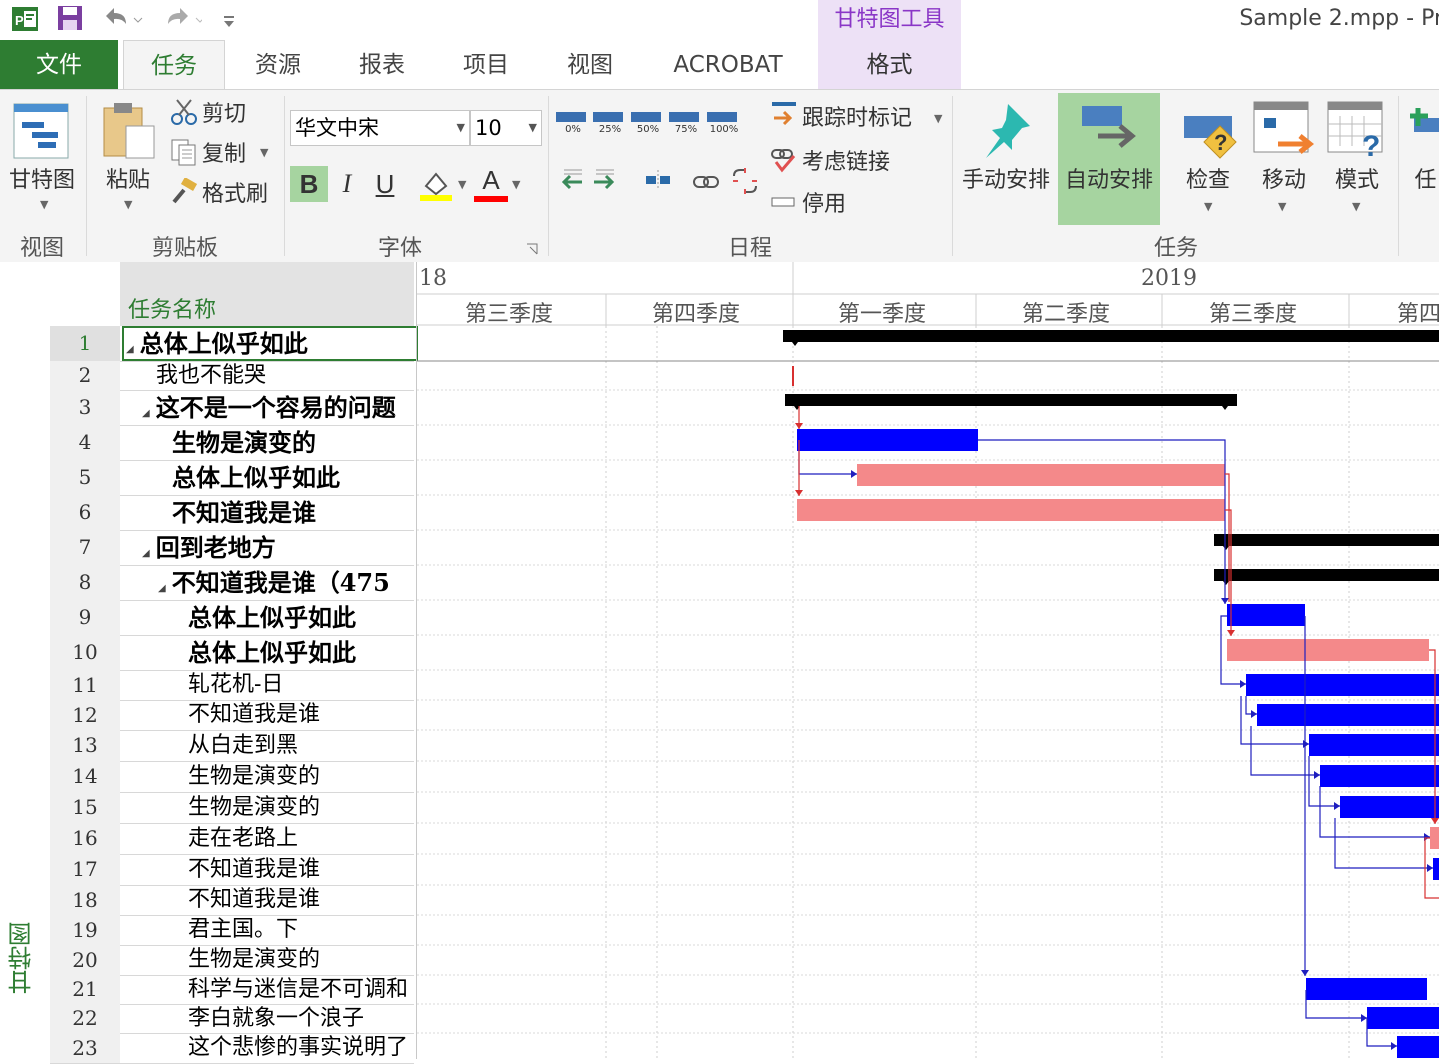  What do you see at coordinates (1211, 132) in the screenshot?
I see `inspect-icon: ?` at bounding box center [1211, 132].